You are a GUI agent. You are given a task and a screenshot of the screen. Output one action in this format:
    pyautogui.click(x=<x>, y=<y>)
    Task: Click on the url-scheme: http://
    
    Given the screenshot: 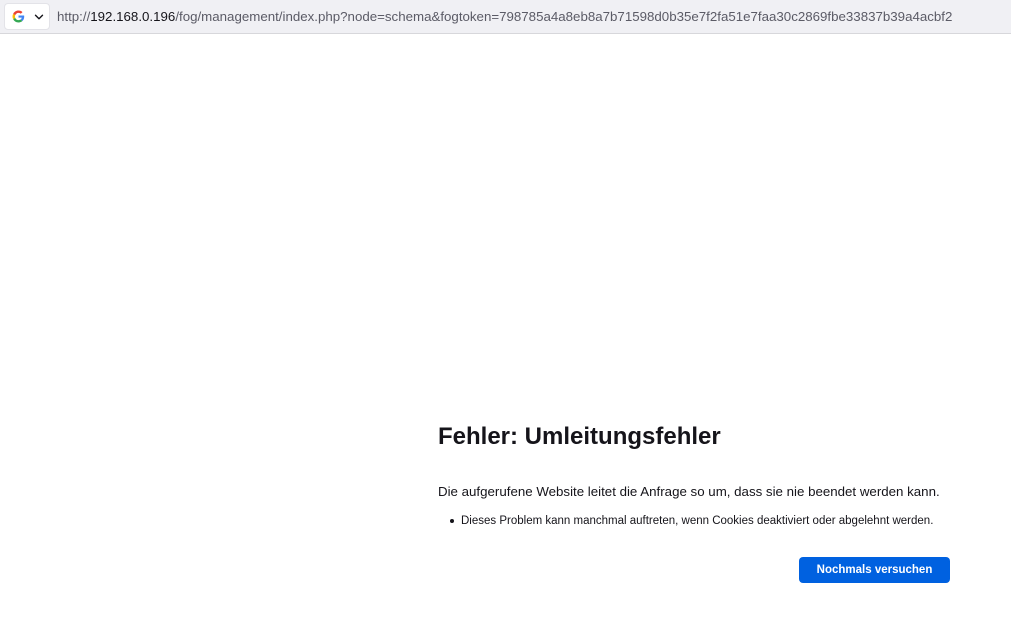 What is the action you would take?
    pyautogui.click(x=74, y=16)
    